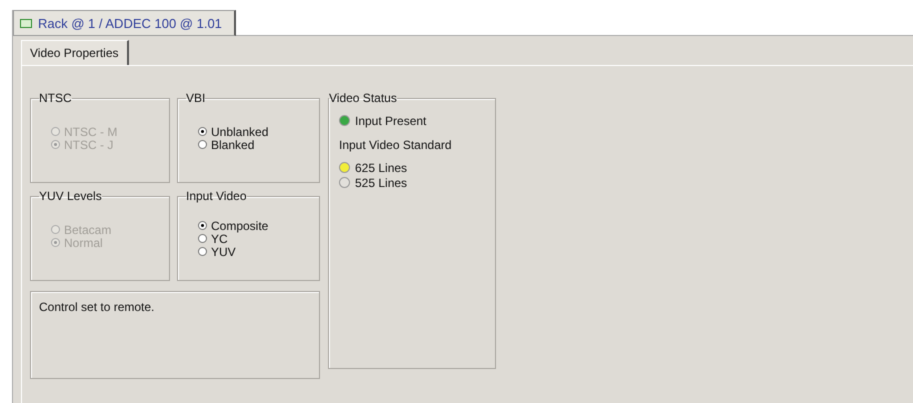 Image resolution: width=913 pixels, height=403 pixels. I want to click on group-title: YUV Levels, so click(70, 196).